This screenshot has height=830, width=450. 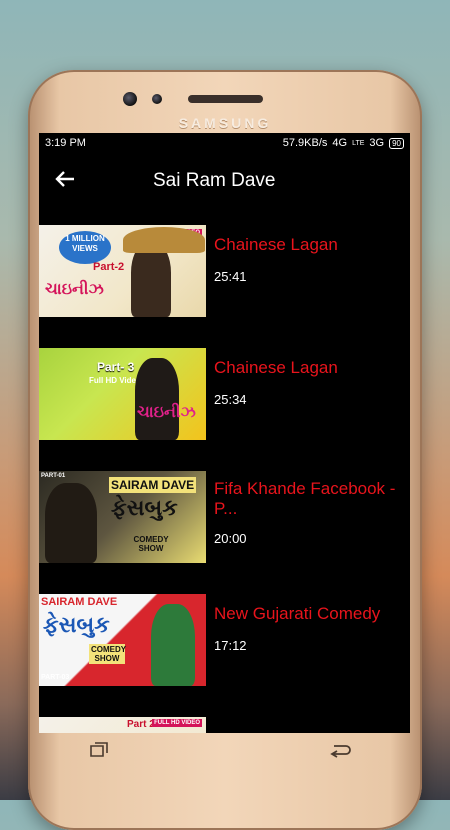 I want to click on thumb-text: Part 2, so click(x=141, y=724).